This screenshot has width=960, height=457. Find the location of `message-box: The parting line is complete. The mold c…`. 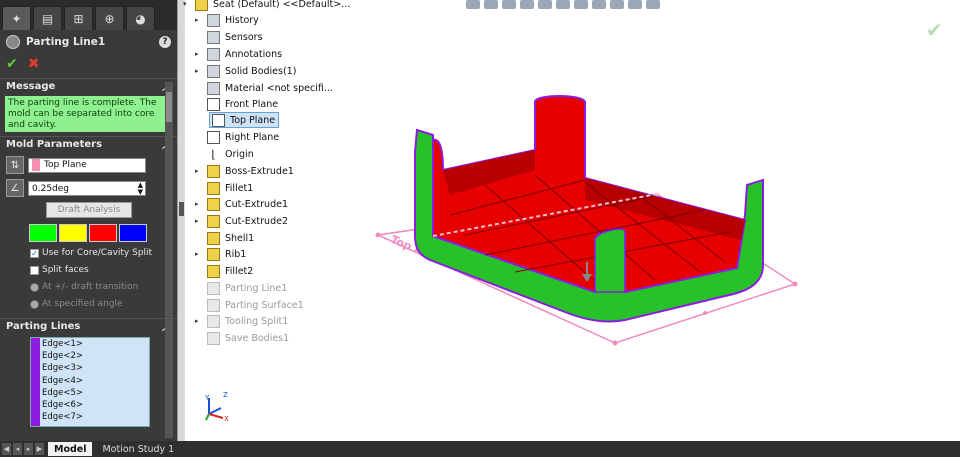

message-box: The parting line is complete. The mold c… is located at coordinates (88, 114).